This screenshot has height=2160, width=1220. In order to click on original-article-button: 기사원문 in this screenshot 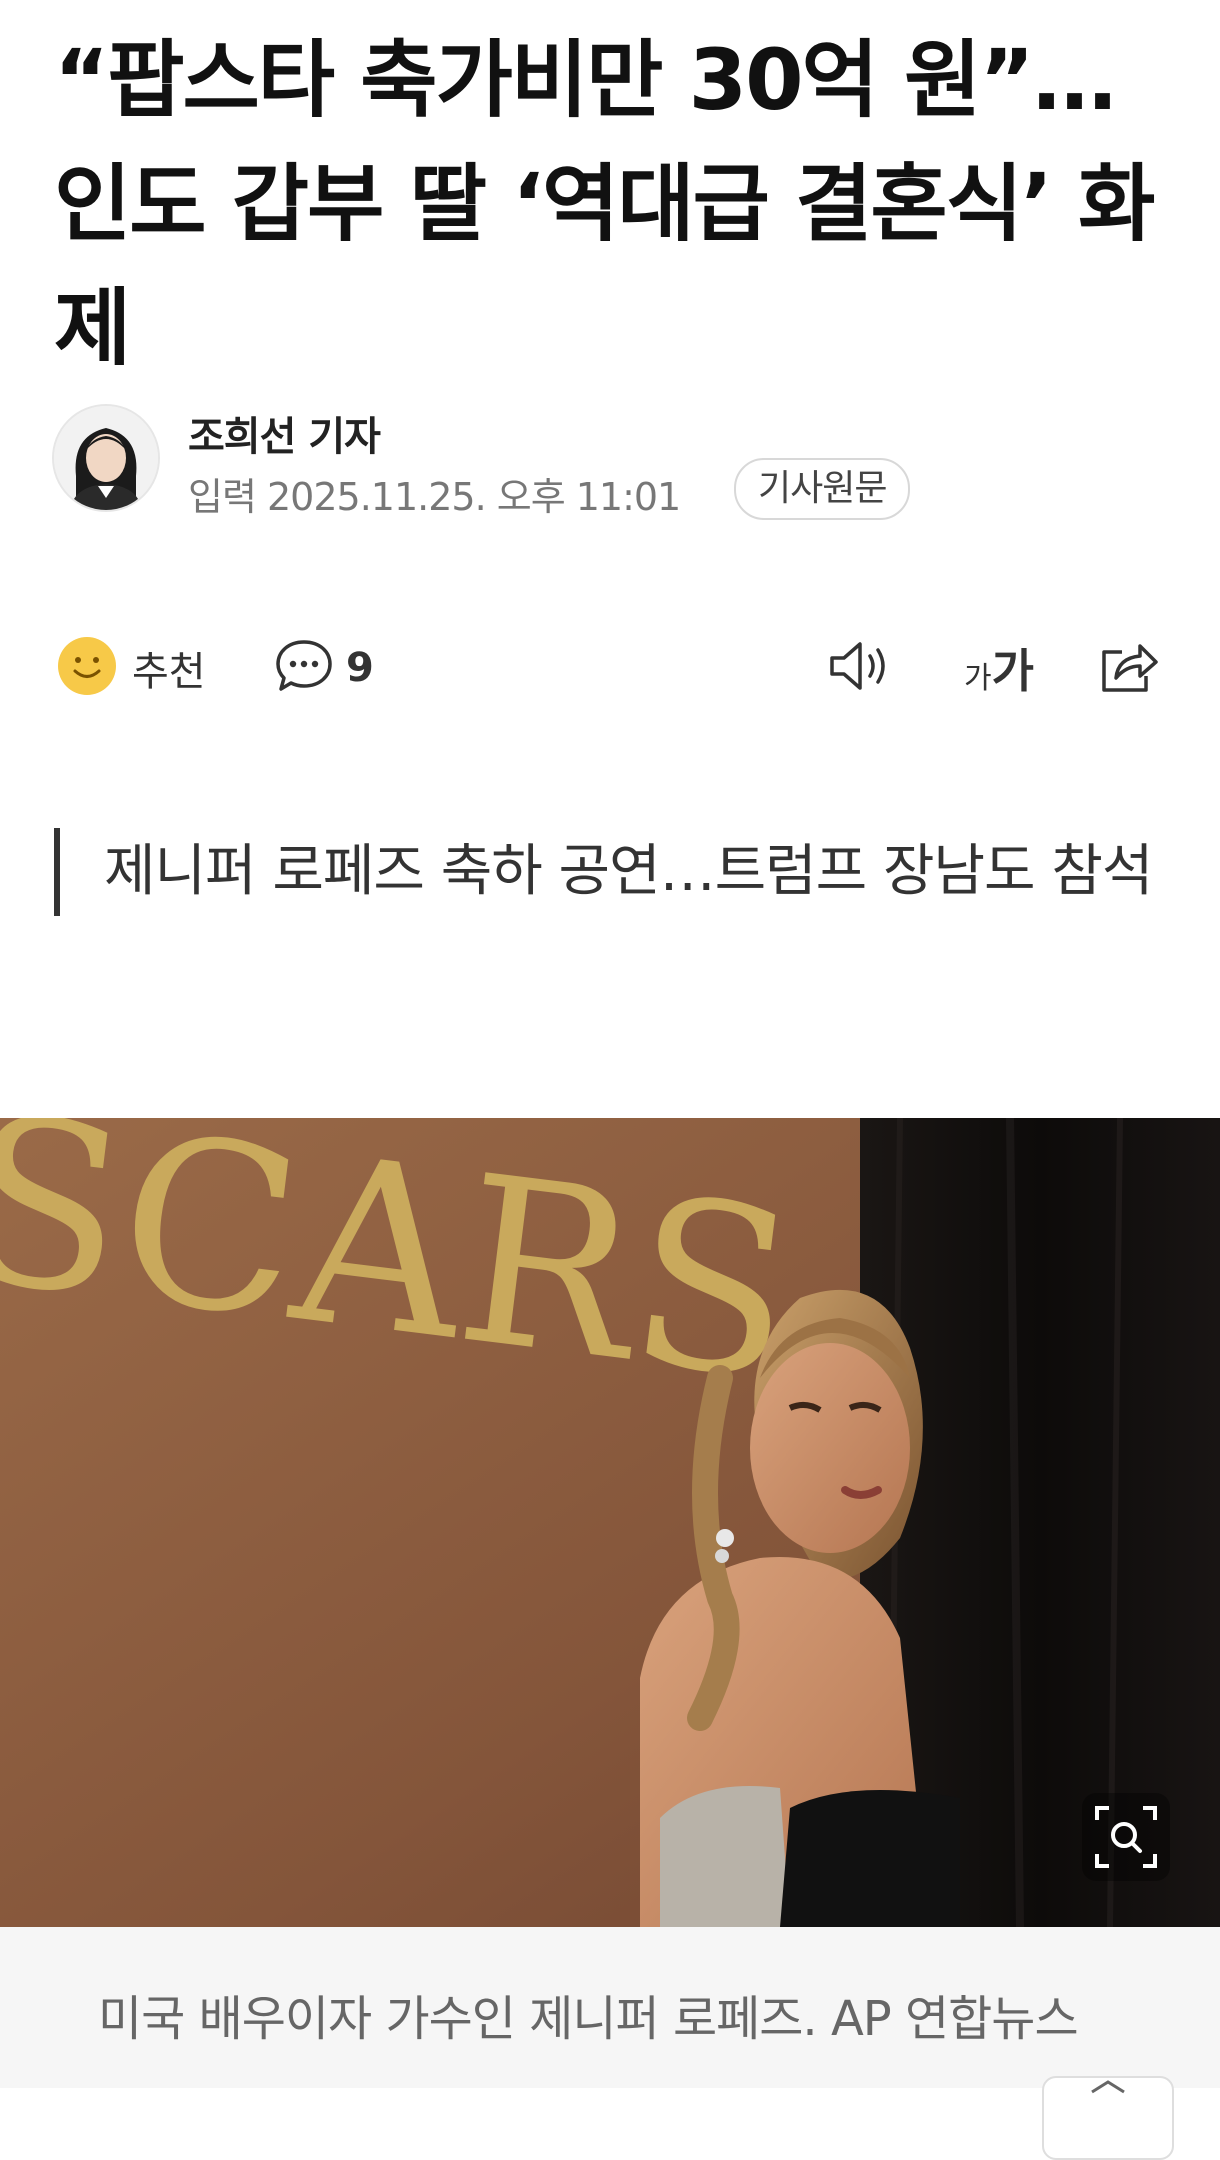, I will do `click(822, 489)`.